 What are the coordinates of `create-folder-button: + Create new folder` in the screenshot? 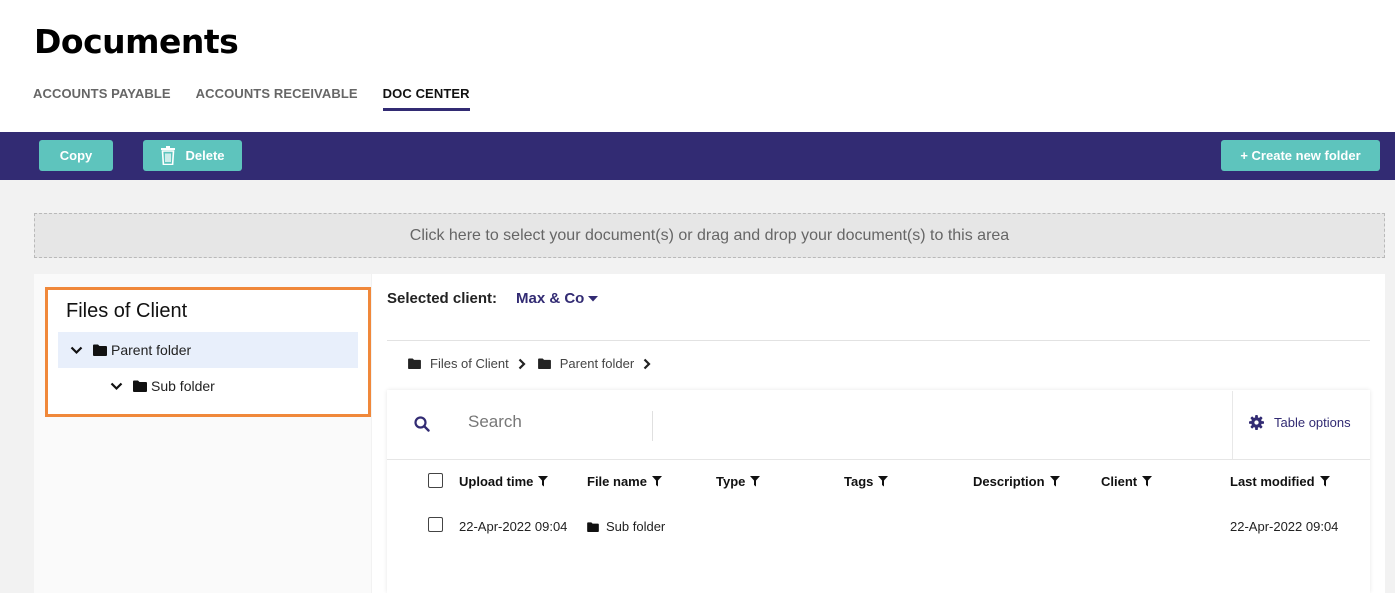 It's located at (1300, 155).